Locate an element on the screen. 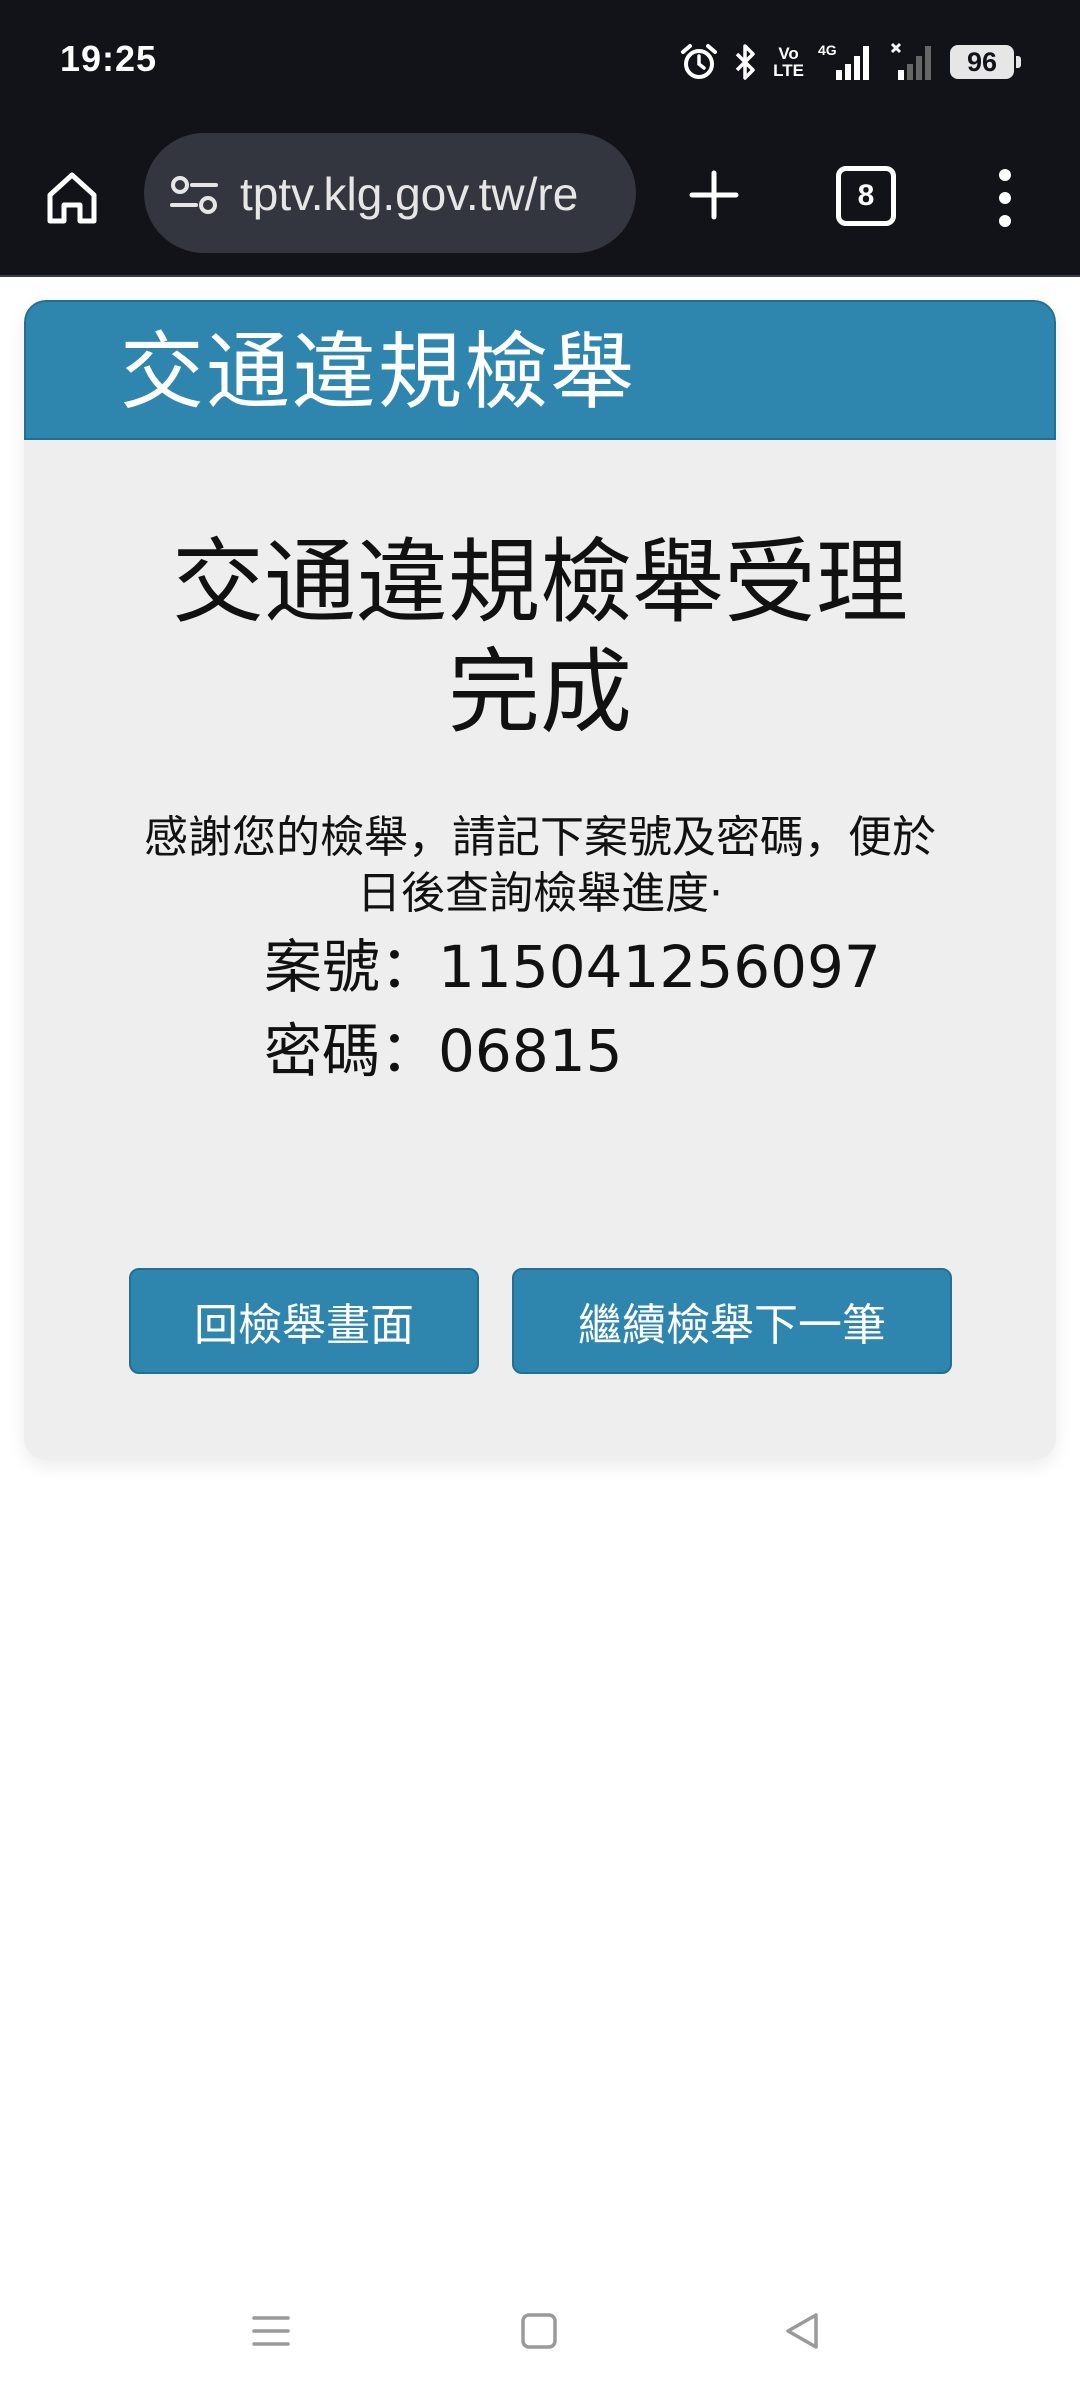 This screenshot has height=2400, width=1080. page-title: 交通違規檢舉受理完成 is located at coordinates (539, 637).